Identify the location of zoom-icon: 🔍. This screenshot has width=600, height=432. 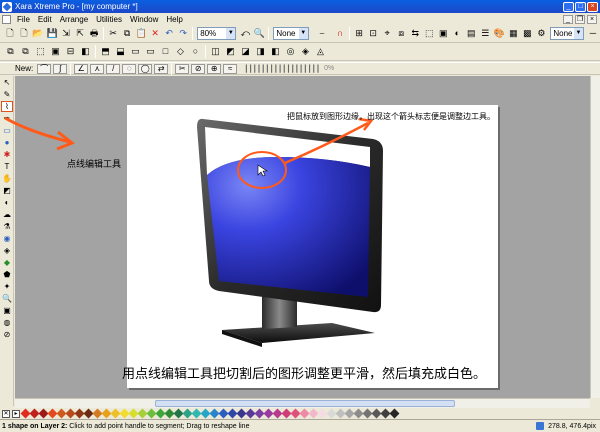
(259, 33).